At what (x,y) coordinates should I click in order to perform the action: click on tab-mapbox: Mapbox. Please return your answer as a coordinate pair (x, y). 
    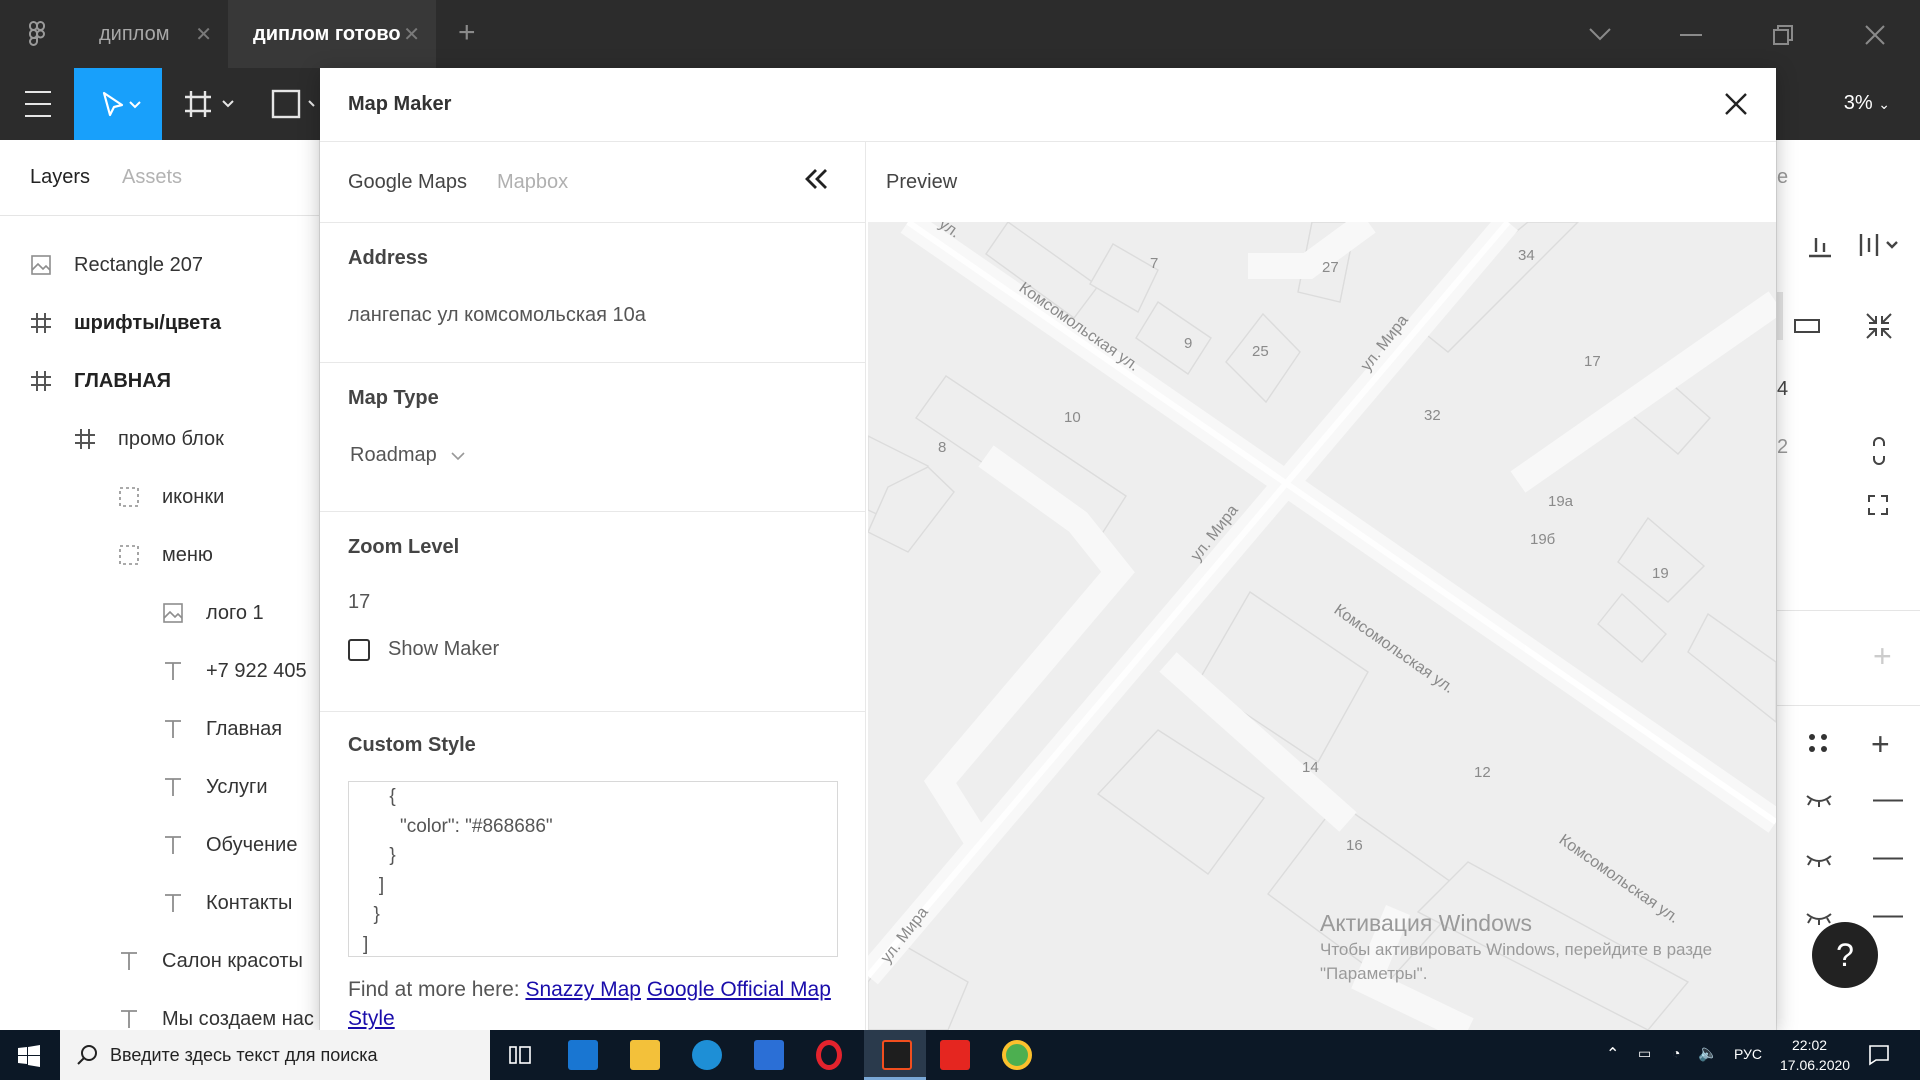
    Looking at the image, I should click on (532, 182).